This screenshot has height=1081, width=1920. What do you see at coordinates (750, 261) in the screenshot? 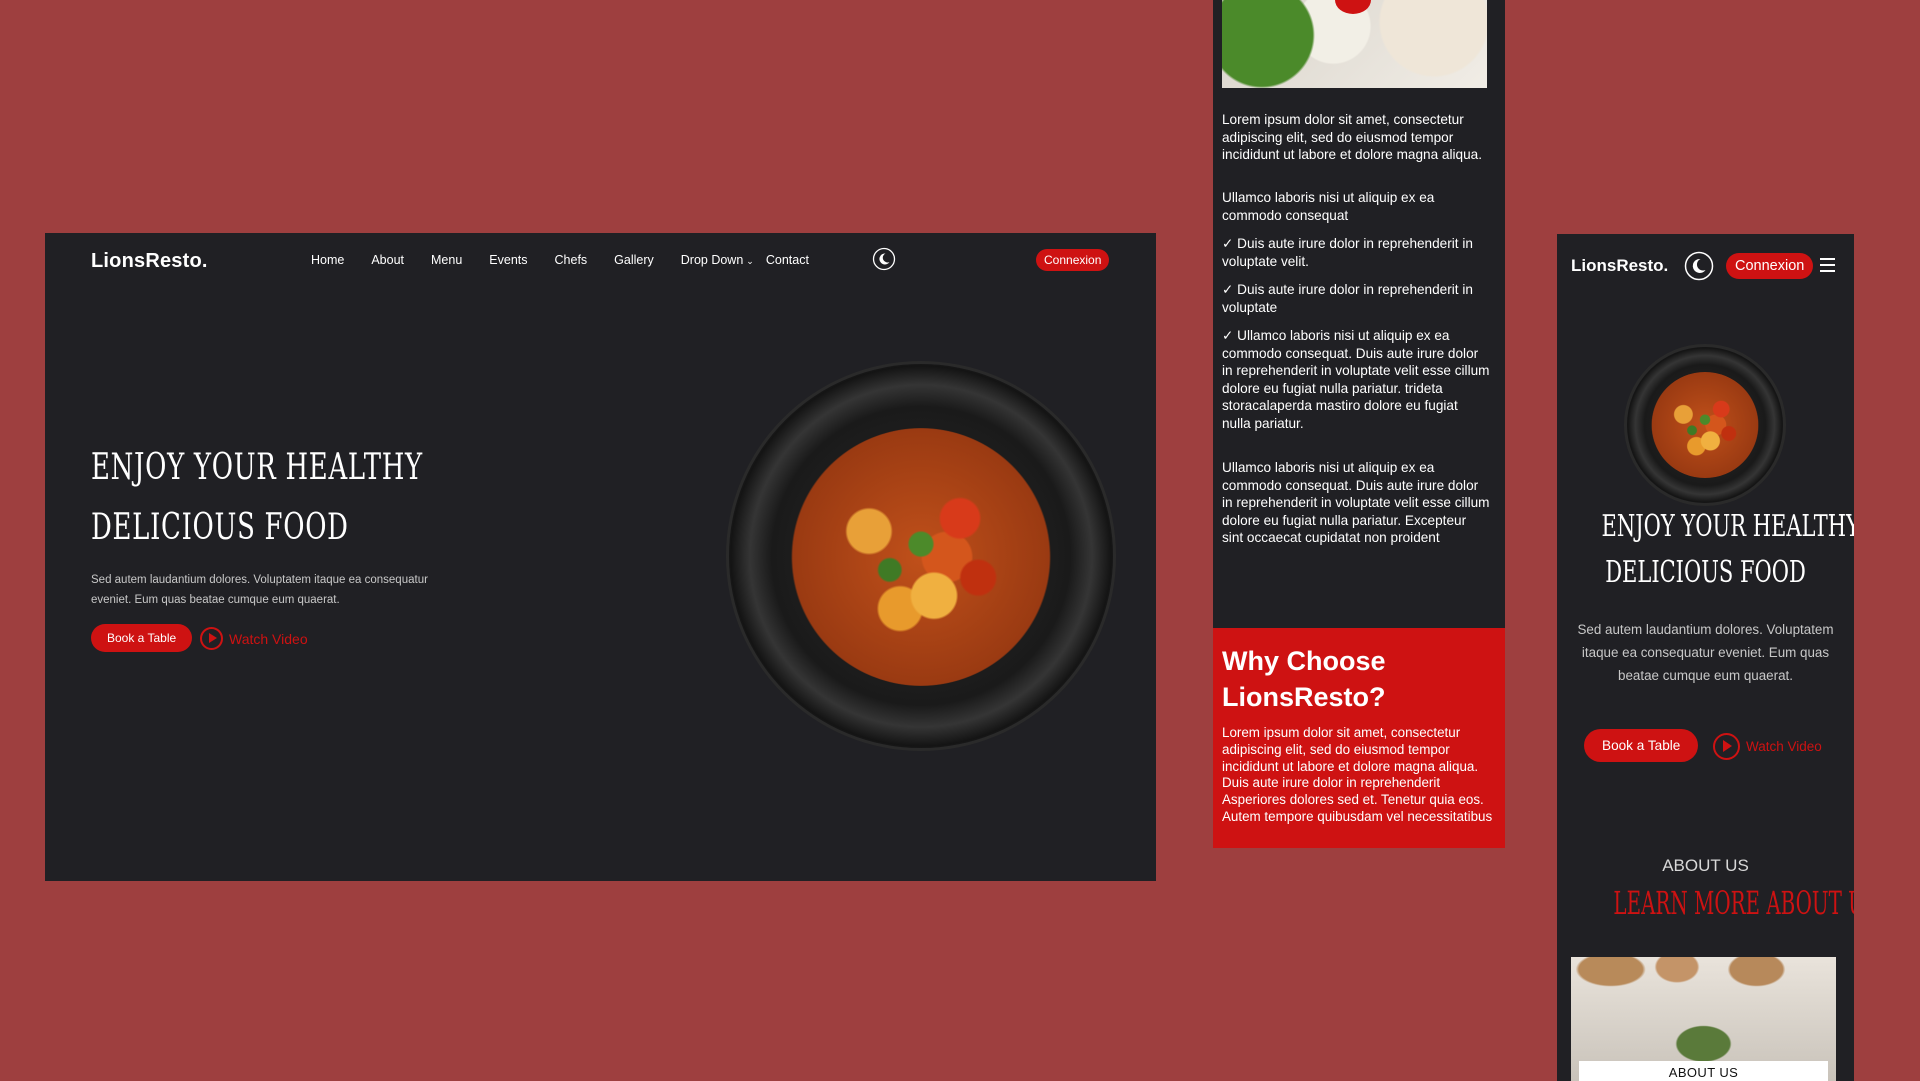
I see `chevron-down-icon: ⌄` at bounding box center [750, 261].